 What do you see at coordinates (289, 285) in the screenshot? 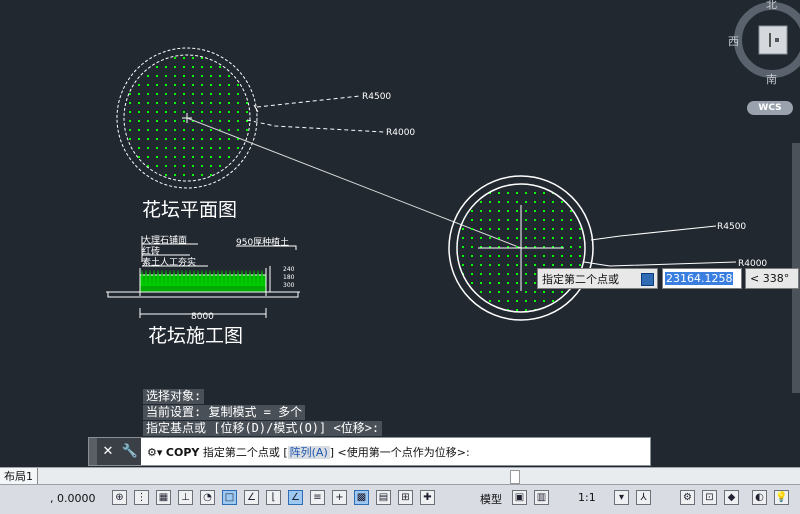
I see `dim-300: 300` at bounding box center [289, 285].